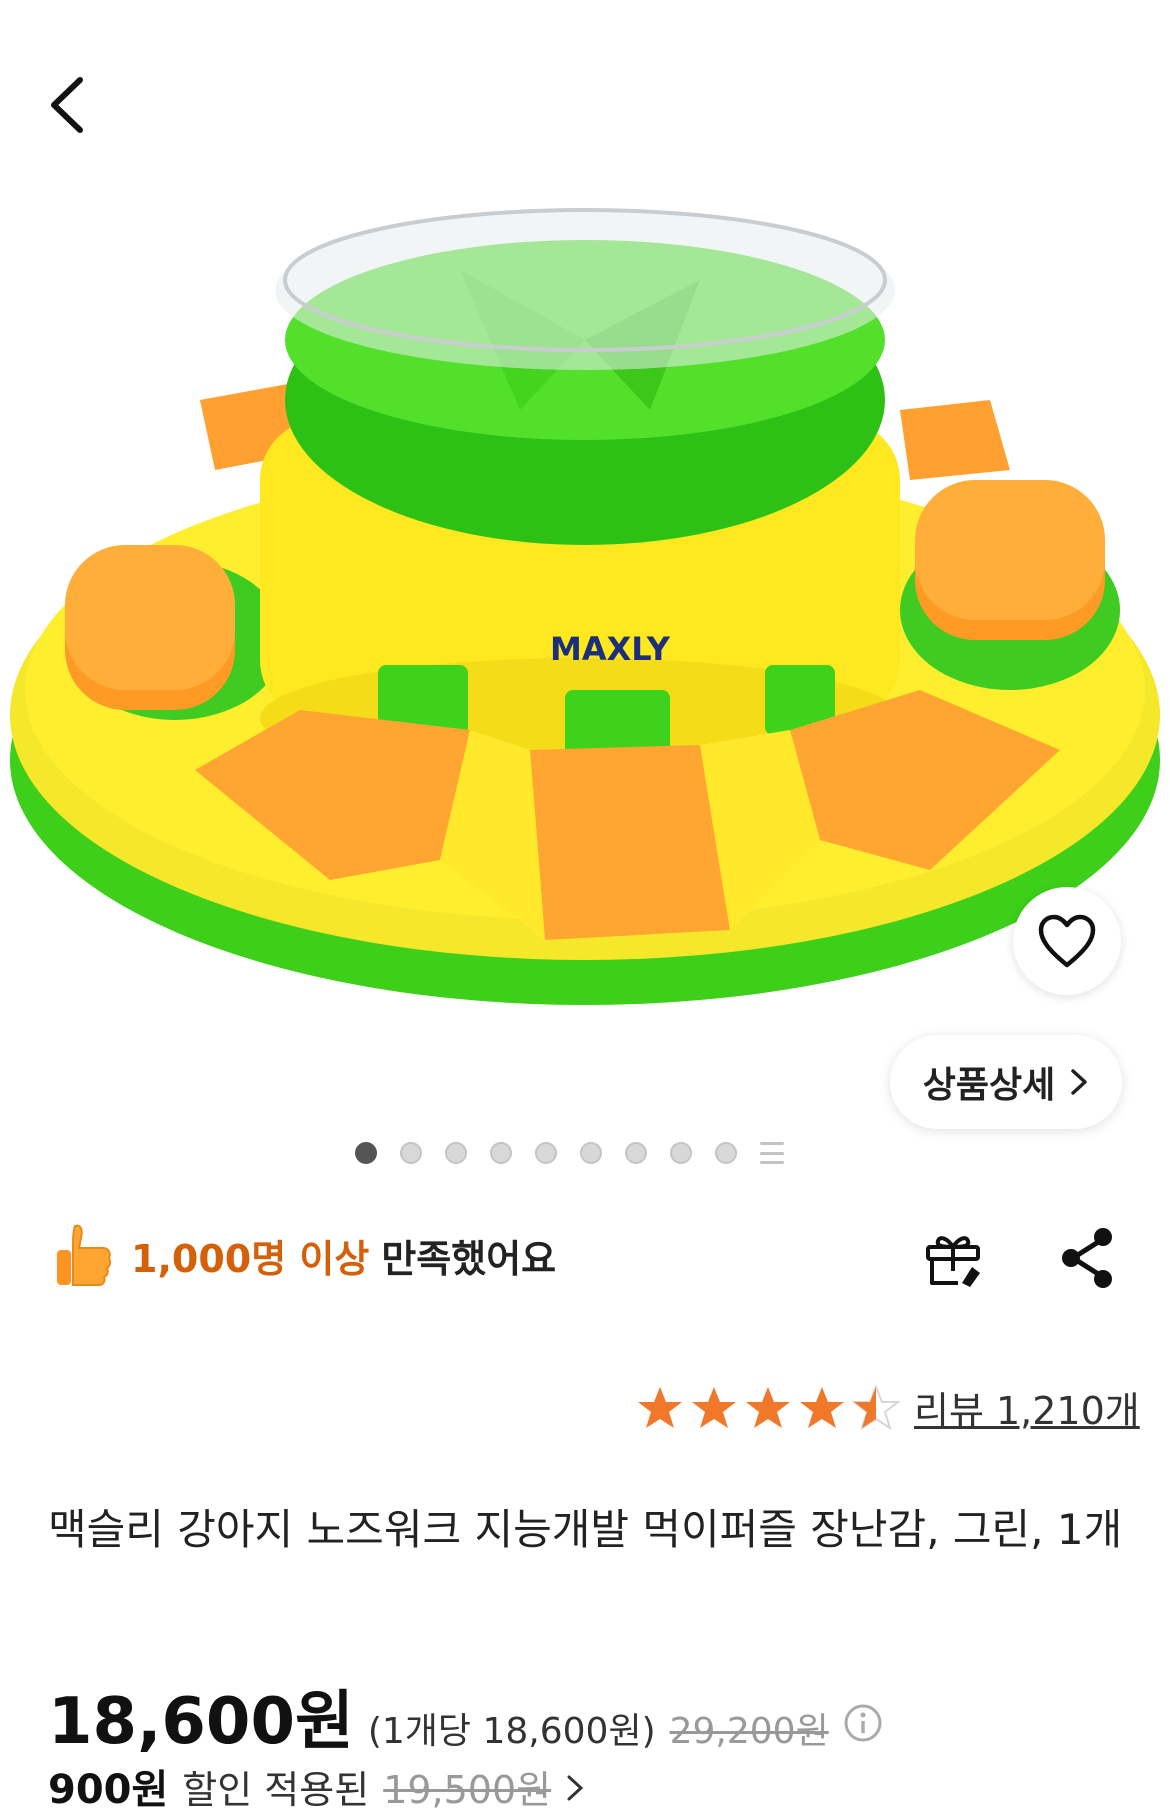 This screenshot has width=1170, height=1815. What do you see at coordinates (511, 1731) in the screenshot?
I see `unit-price: (1개당 18,600원)` at bounding box center [511, 1731].